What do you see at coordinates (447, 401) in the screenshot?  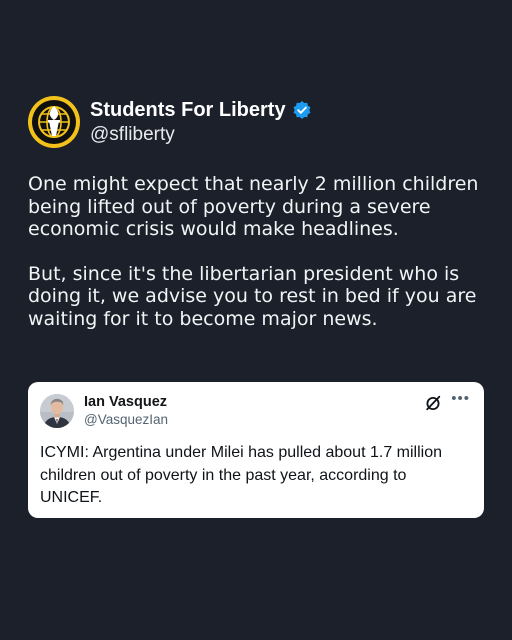 I see `quoted-post-icons: •••` at bounding box center [447, 401].